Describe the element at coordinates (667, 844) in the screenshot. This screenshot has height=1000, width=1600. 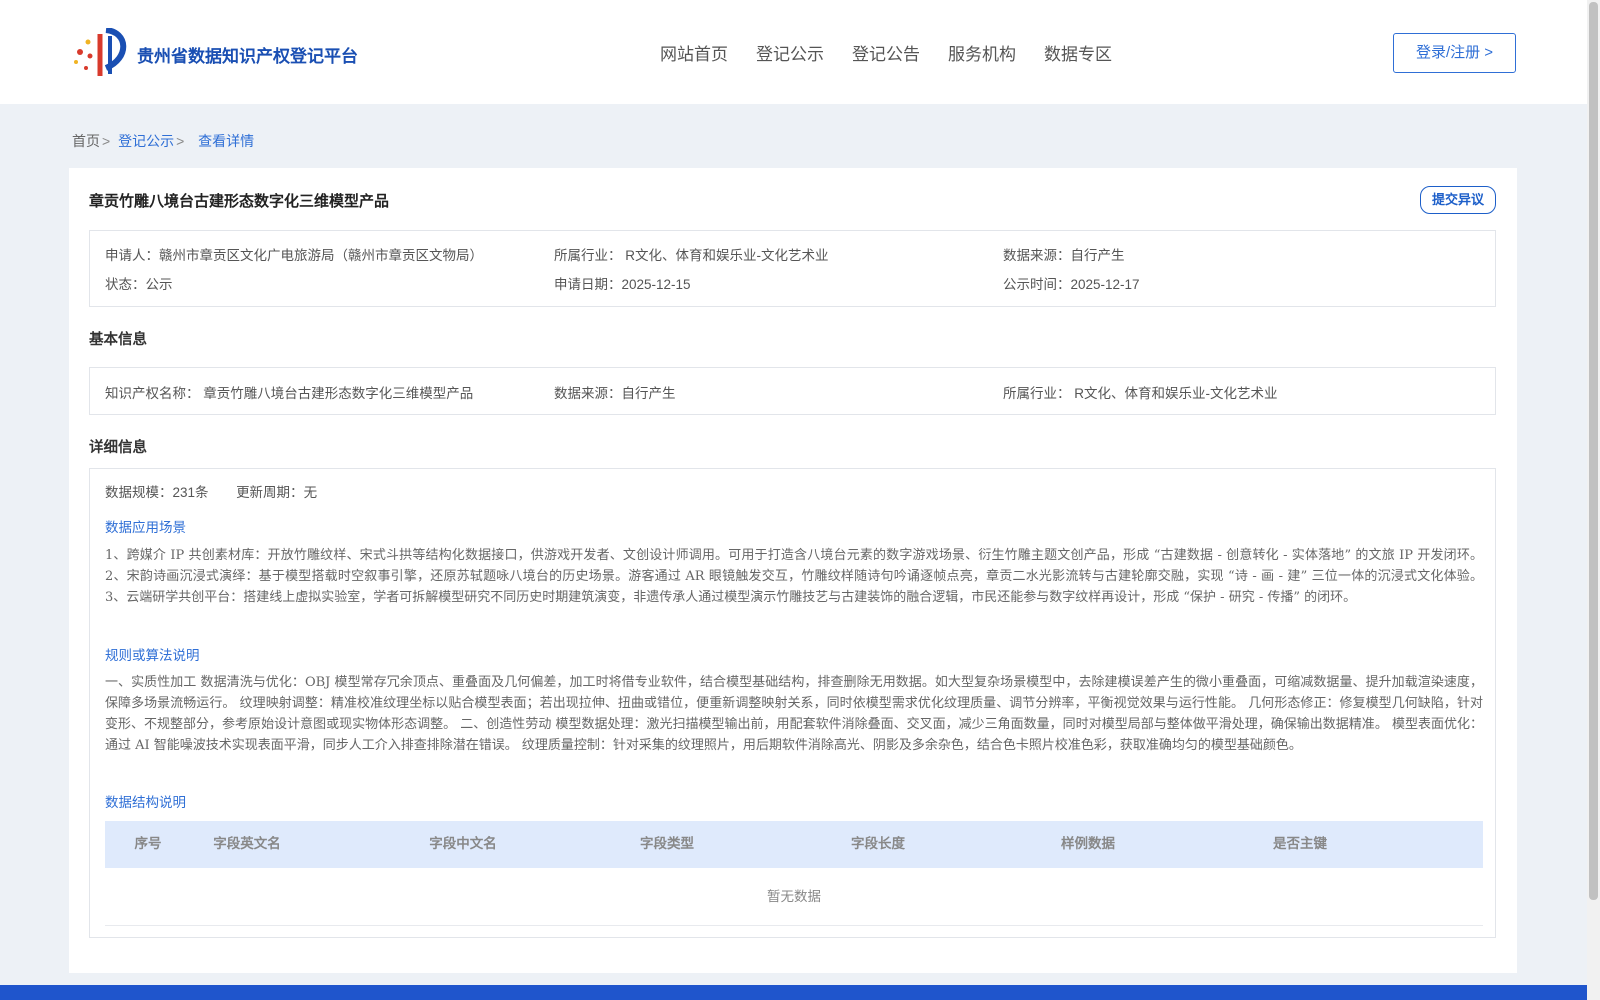
I see `column-header-field-type: 字段类型` at that location.